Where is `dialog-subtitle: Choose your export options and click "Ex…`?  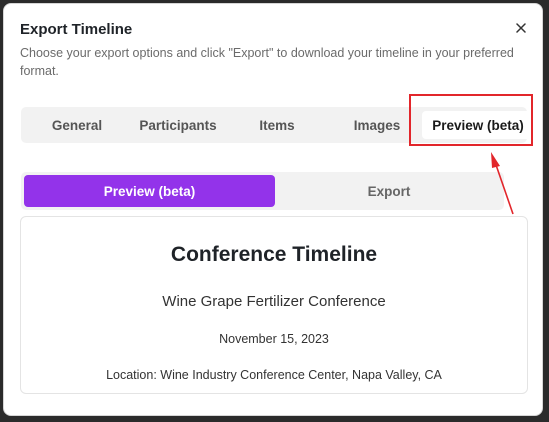
dialog-subtitle: Choose your export options and click "Ex… is located at coordinates (267, 62).